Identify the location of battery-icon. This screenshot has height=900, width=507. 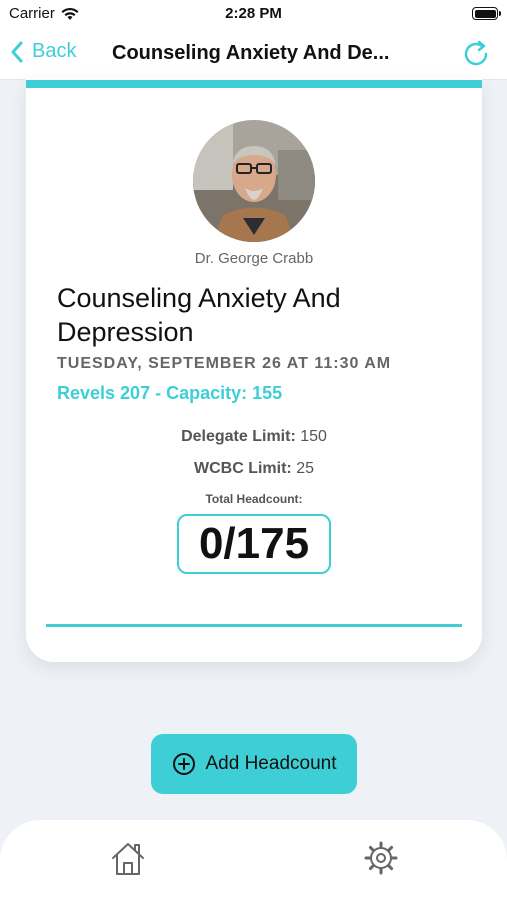
(486, 13).